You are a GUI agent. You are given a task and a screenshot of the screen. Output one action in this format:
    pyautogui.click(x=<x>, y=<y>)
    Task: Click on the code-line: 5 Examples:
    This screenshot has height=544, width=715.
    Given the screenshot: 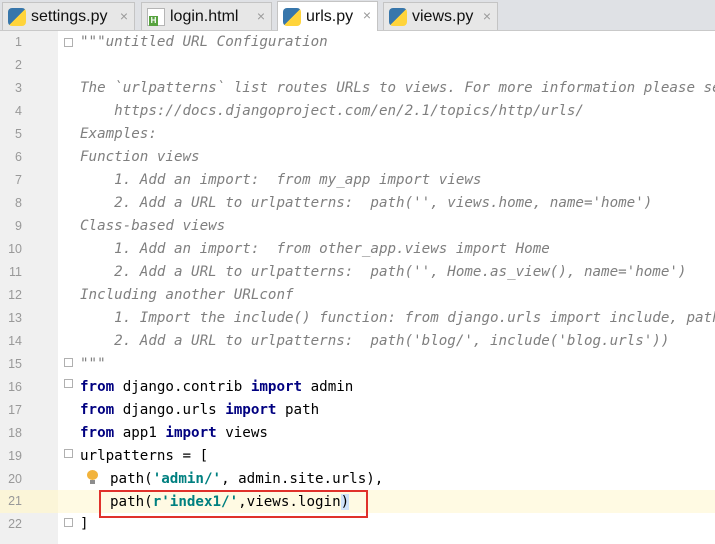 What is the action you would take?
    pyautogui.click(x=357, y=134)
    